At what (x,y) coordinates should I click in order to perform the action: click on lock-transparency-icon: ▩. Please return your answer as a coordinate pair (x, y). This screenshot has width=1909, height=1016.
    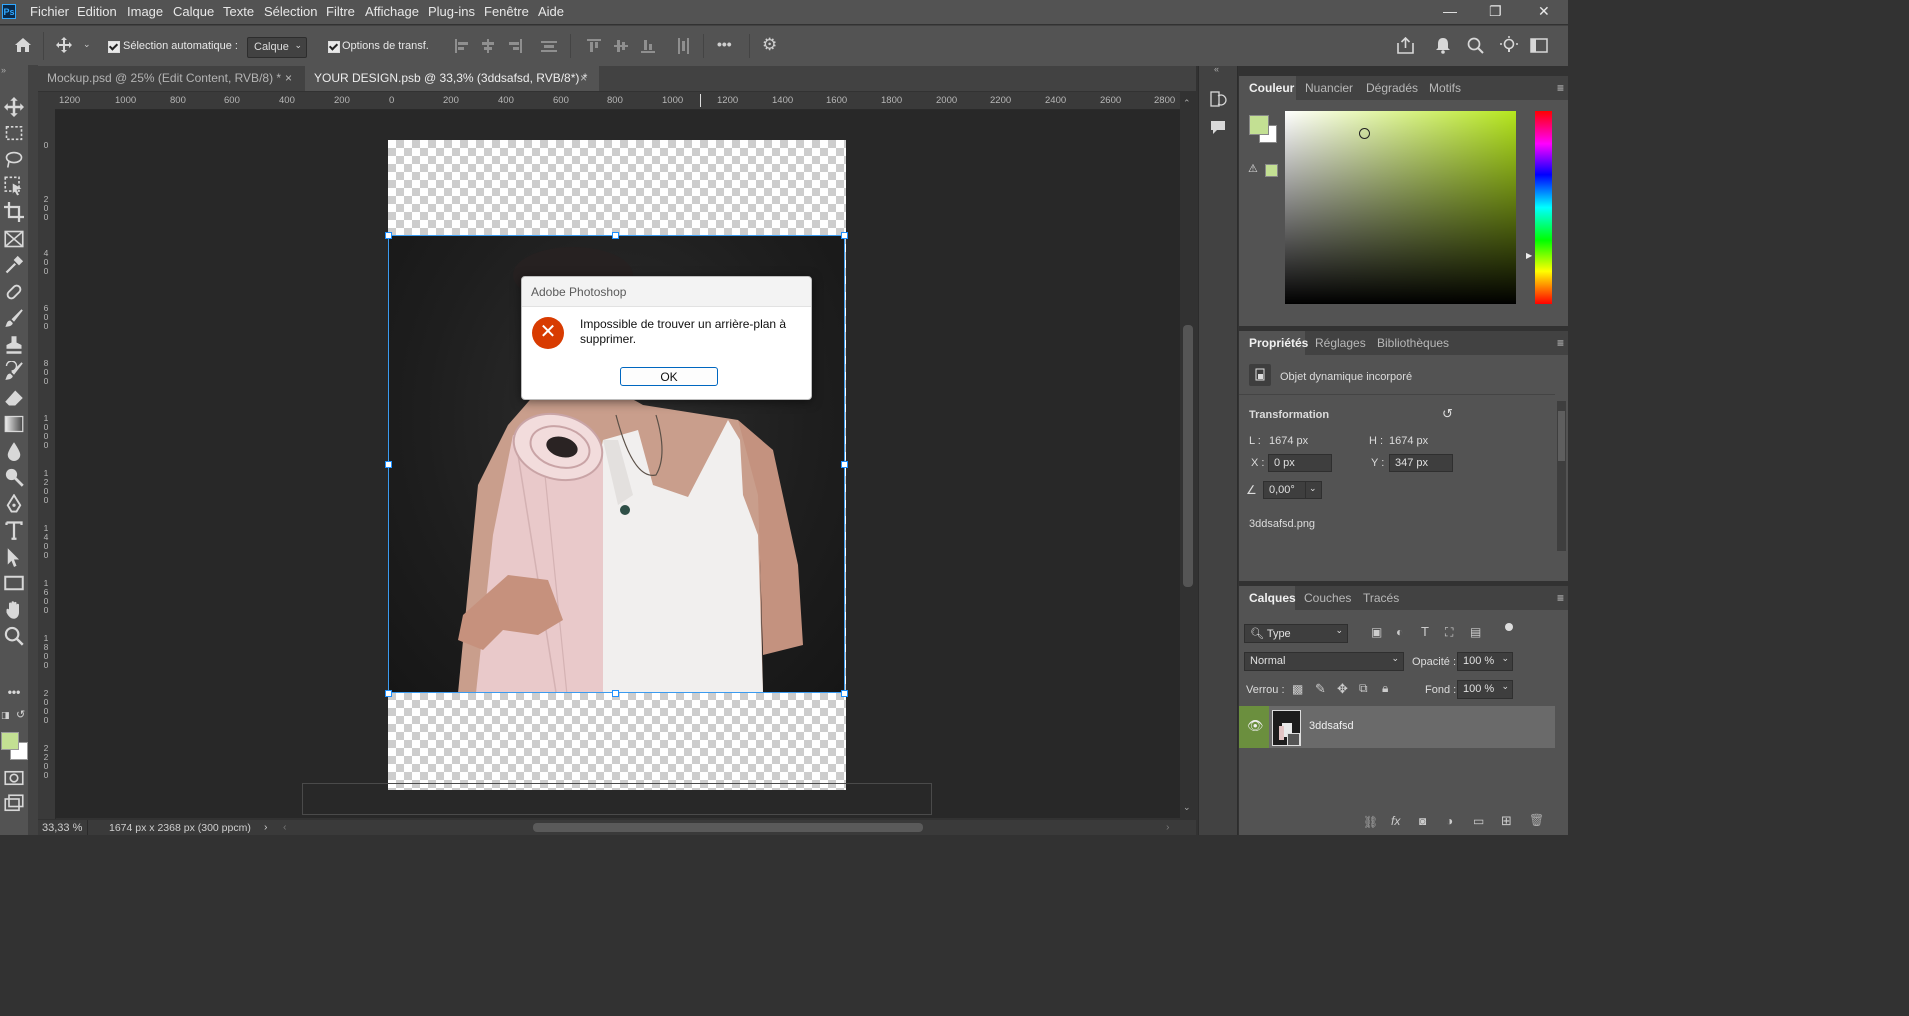
    Looking at the image, I should click on (1297, 689).